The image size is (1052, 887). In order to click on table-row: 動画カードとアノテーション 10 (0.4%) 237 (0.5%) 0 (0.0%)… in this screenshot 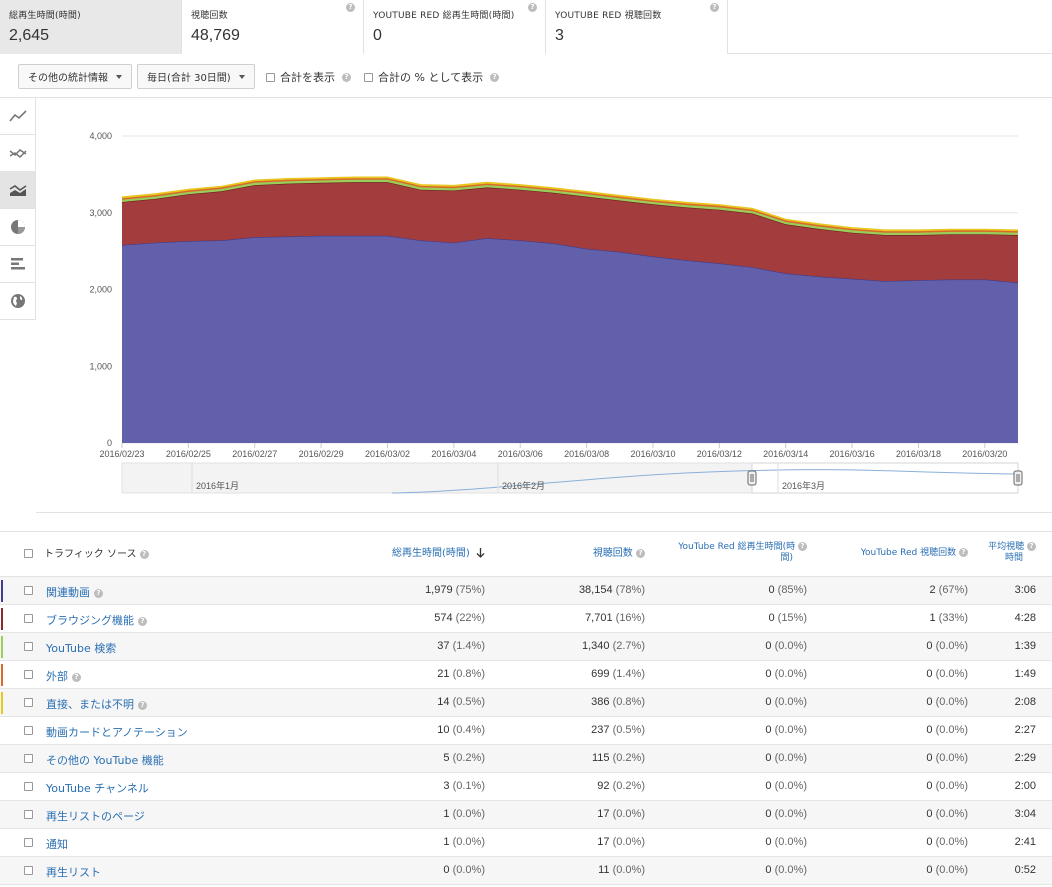, I will do `click(526, 731)`.